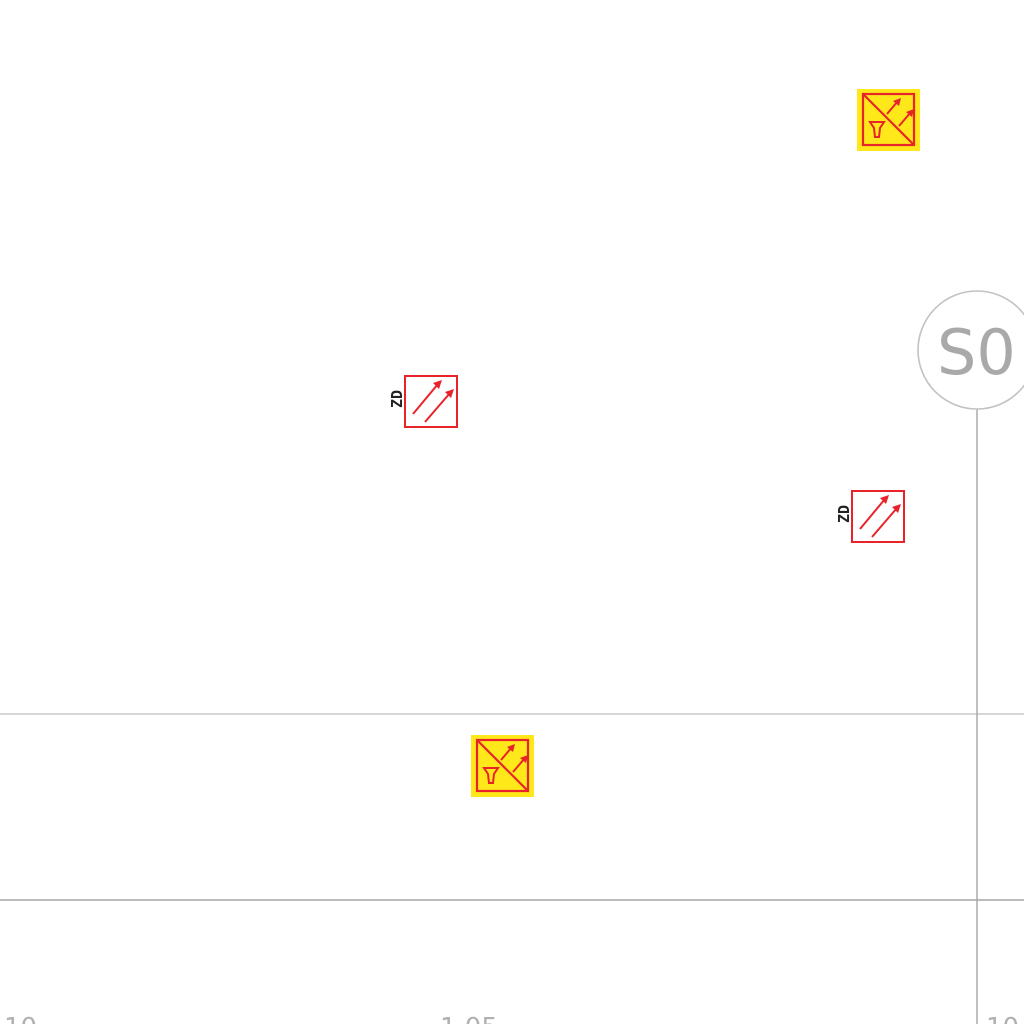 This screenshot has width=1024, height=1024. Describe the element at coordinates (469, 1018) in the screenshot. I see `dimension-label: 1.05` at that location.